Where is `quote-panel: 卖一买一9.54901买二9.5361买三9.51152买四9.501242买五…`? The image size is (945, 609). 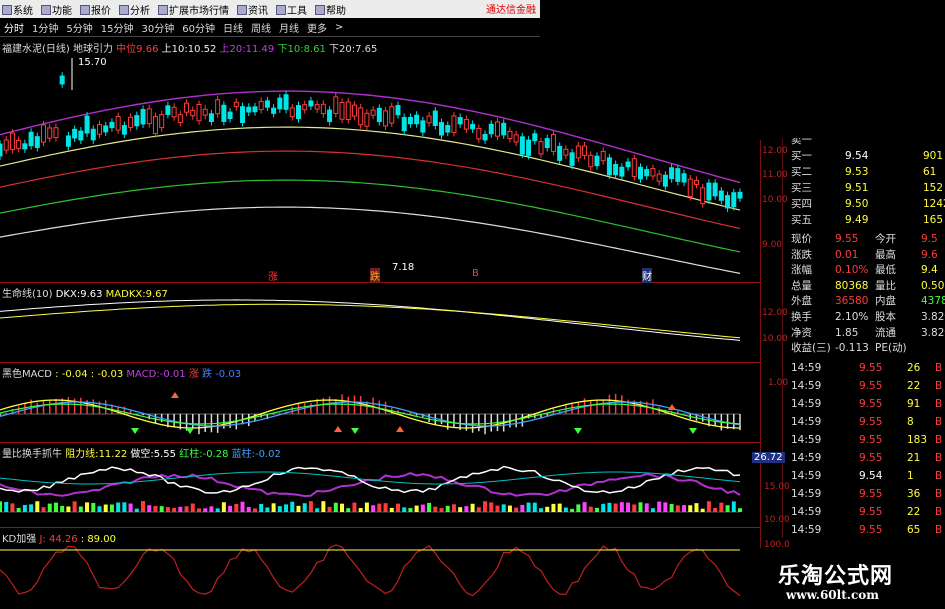 quote-panel: 卖一买一9.54901买二9.5361买三9.51152买四9.501242买五… is located at coordinates (864, 338).